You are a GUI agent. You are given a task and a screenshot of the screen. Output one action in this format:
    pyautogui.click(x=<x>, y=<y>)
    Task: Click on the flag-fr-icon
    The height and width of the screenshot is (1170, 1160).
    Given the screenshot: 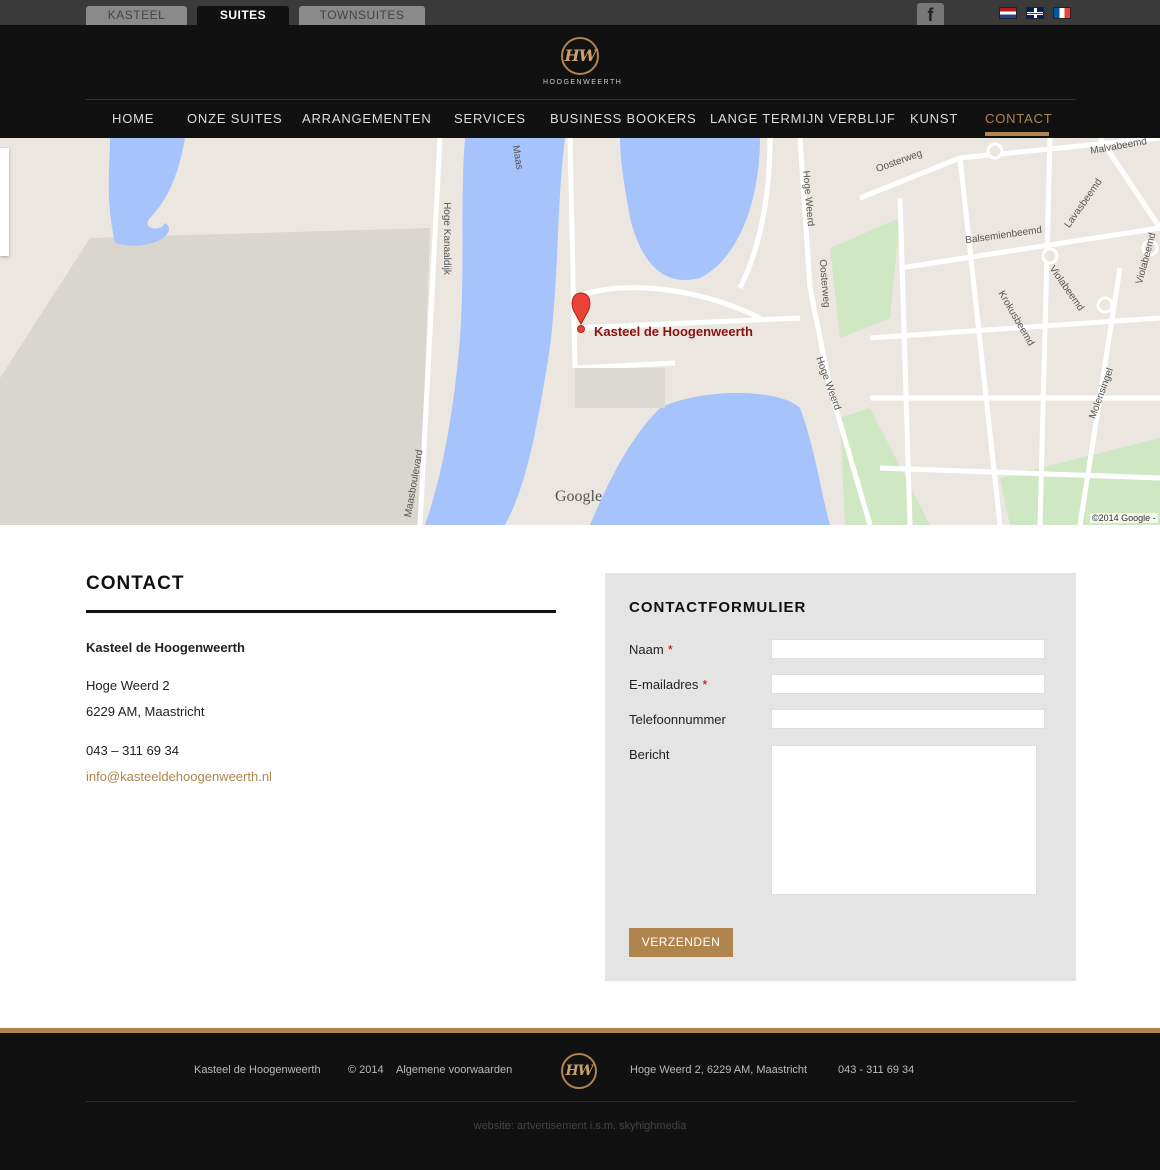 What is the action you would take?
    pyautogui.click(x=1062, y=13)
    